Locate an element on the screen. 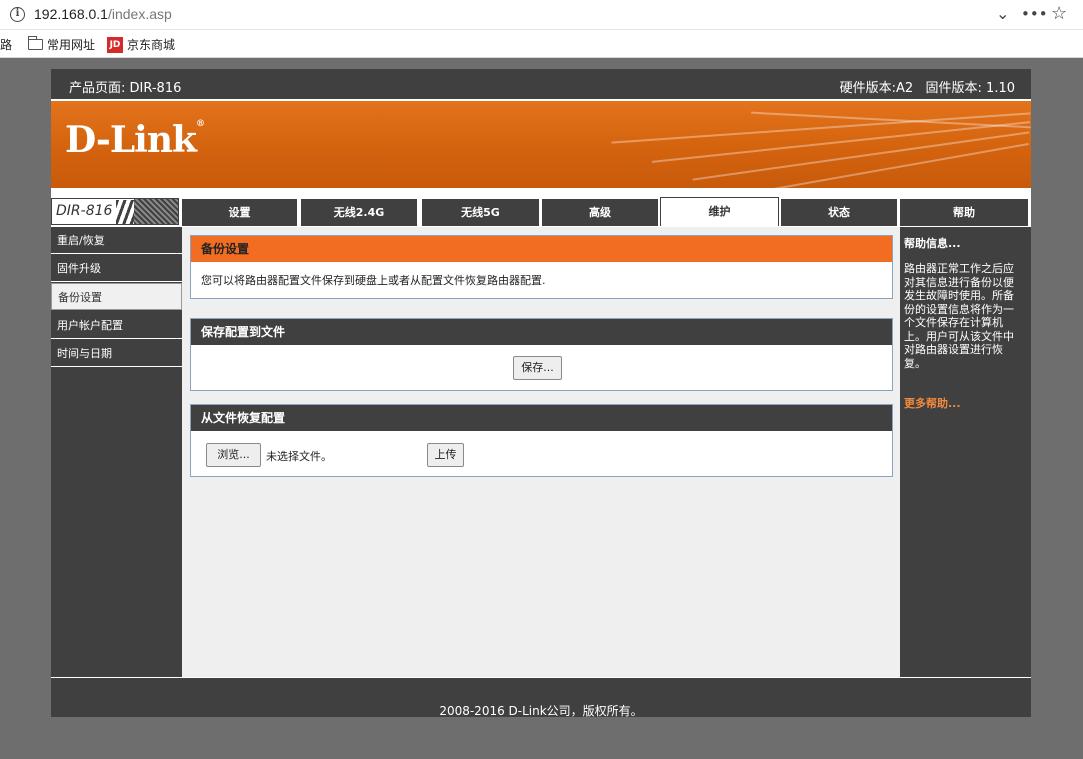 This screenshot has height=759, width=1083. section-description: 您可以将路由器配置文件保存到硬盘上或者从配置文件恢复路由器配置. is located at coordinates (373, 280).